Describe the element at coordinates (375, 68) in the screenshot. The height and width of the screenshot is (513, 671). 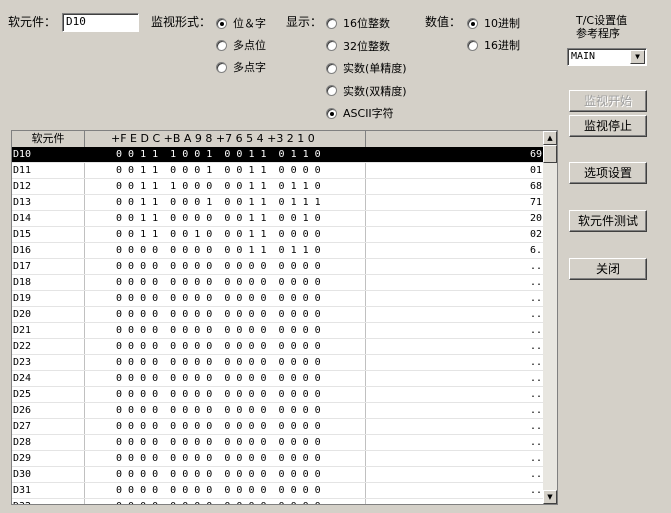
I see `radio-label: 实数(单精度)` at that location.